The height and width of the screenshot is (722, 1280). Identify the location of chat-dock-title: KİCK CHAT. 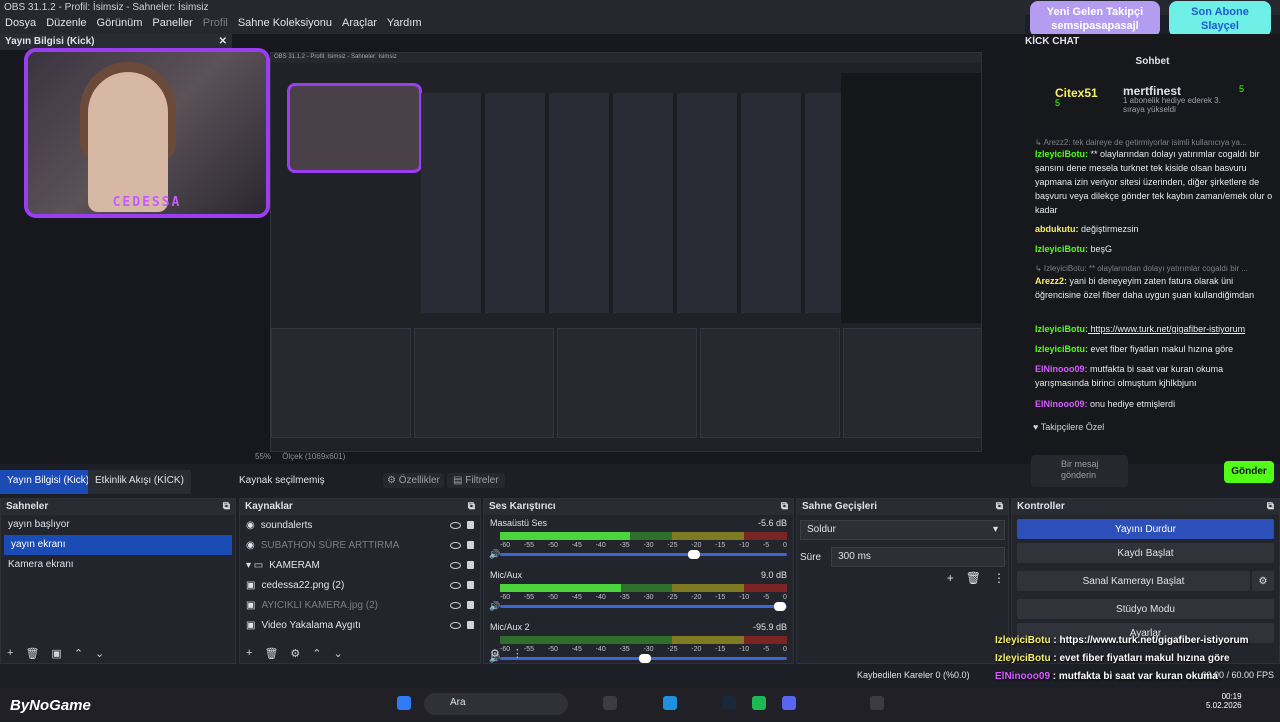
(1052, 41).